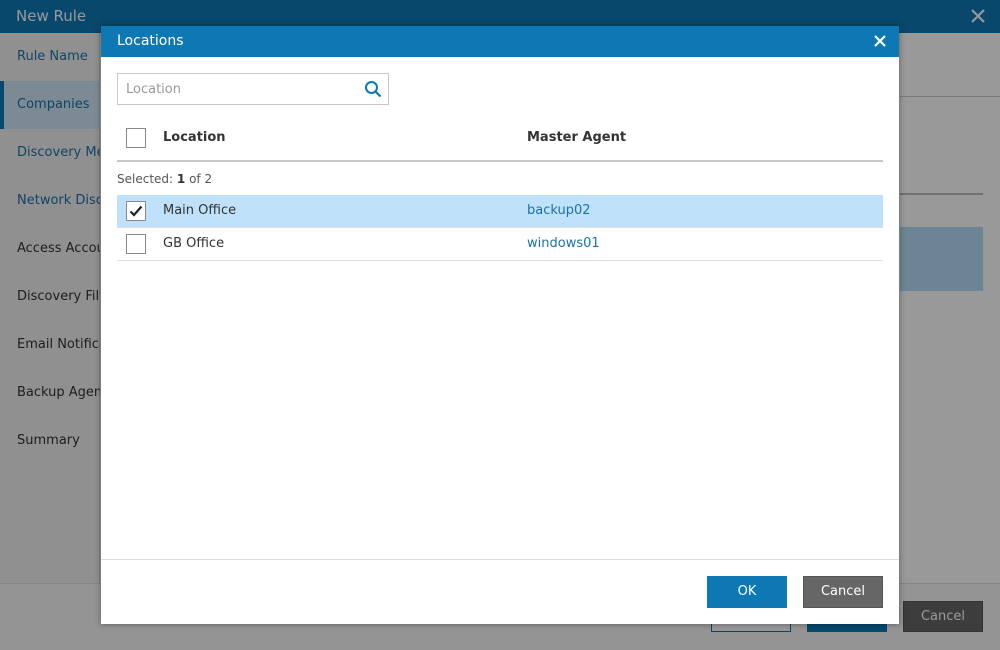 This screenshot has width=1000, height=650. I want to click on checkmark-icon, so click(136, 211).